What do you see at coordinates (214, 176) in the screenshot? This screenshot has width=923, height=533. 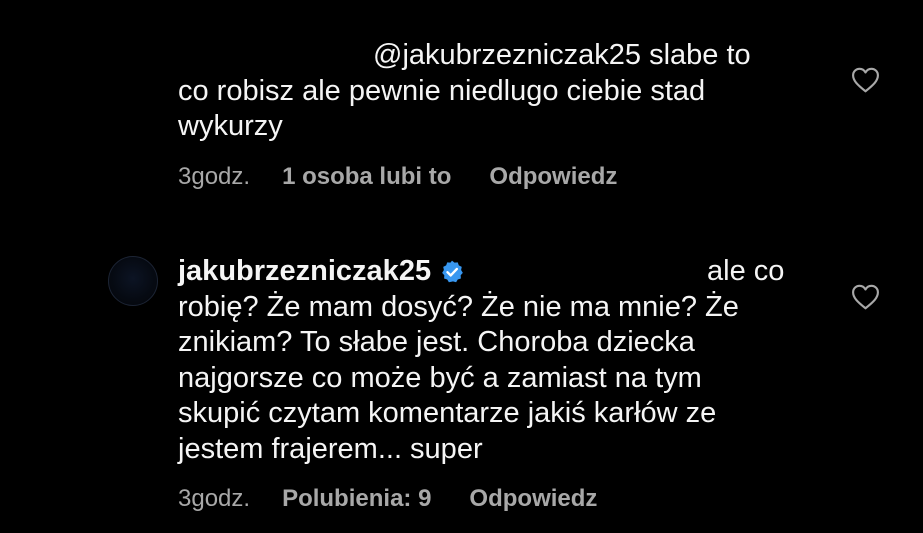 I see `comment-1-timestamp: 3godz.` at bounding box center [214, 176].